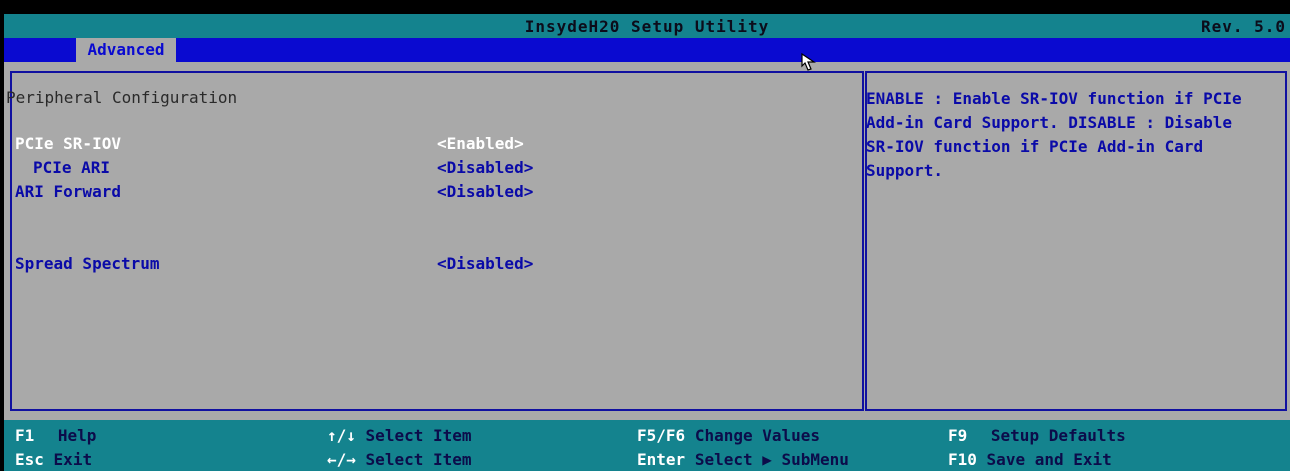  What do you see at coordinates (661, 459) in the screenshot?
I see `key-label: Enter` at bounding box center [661, 459].